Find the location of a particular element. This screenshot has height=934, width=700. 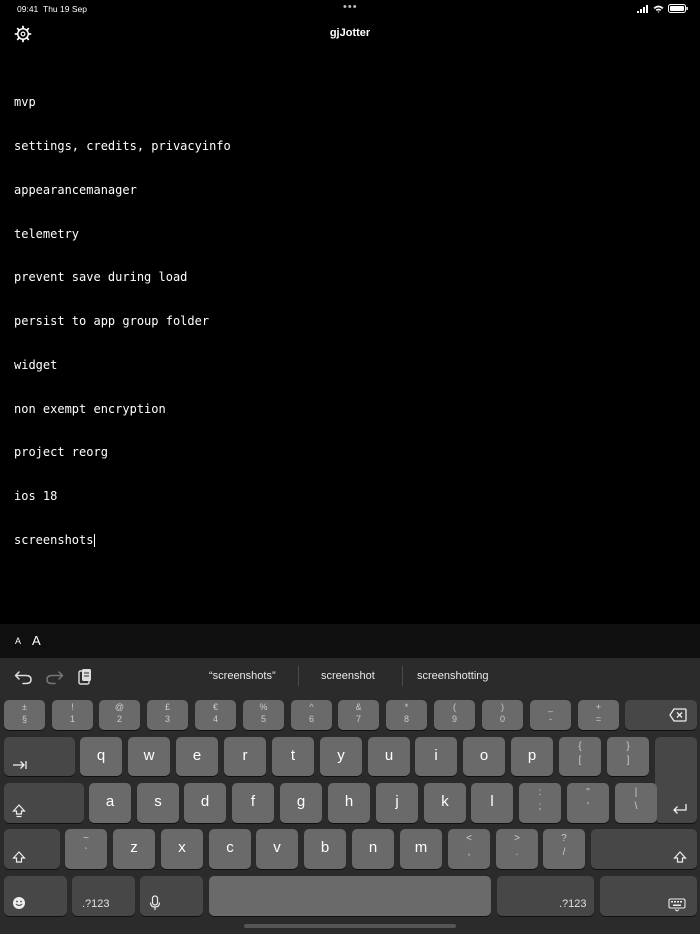

caps-lock-key is located at coordinates (44, 803).